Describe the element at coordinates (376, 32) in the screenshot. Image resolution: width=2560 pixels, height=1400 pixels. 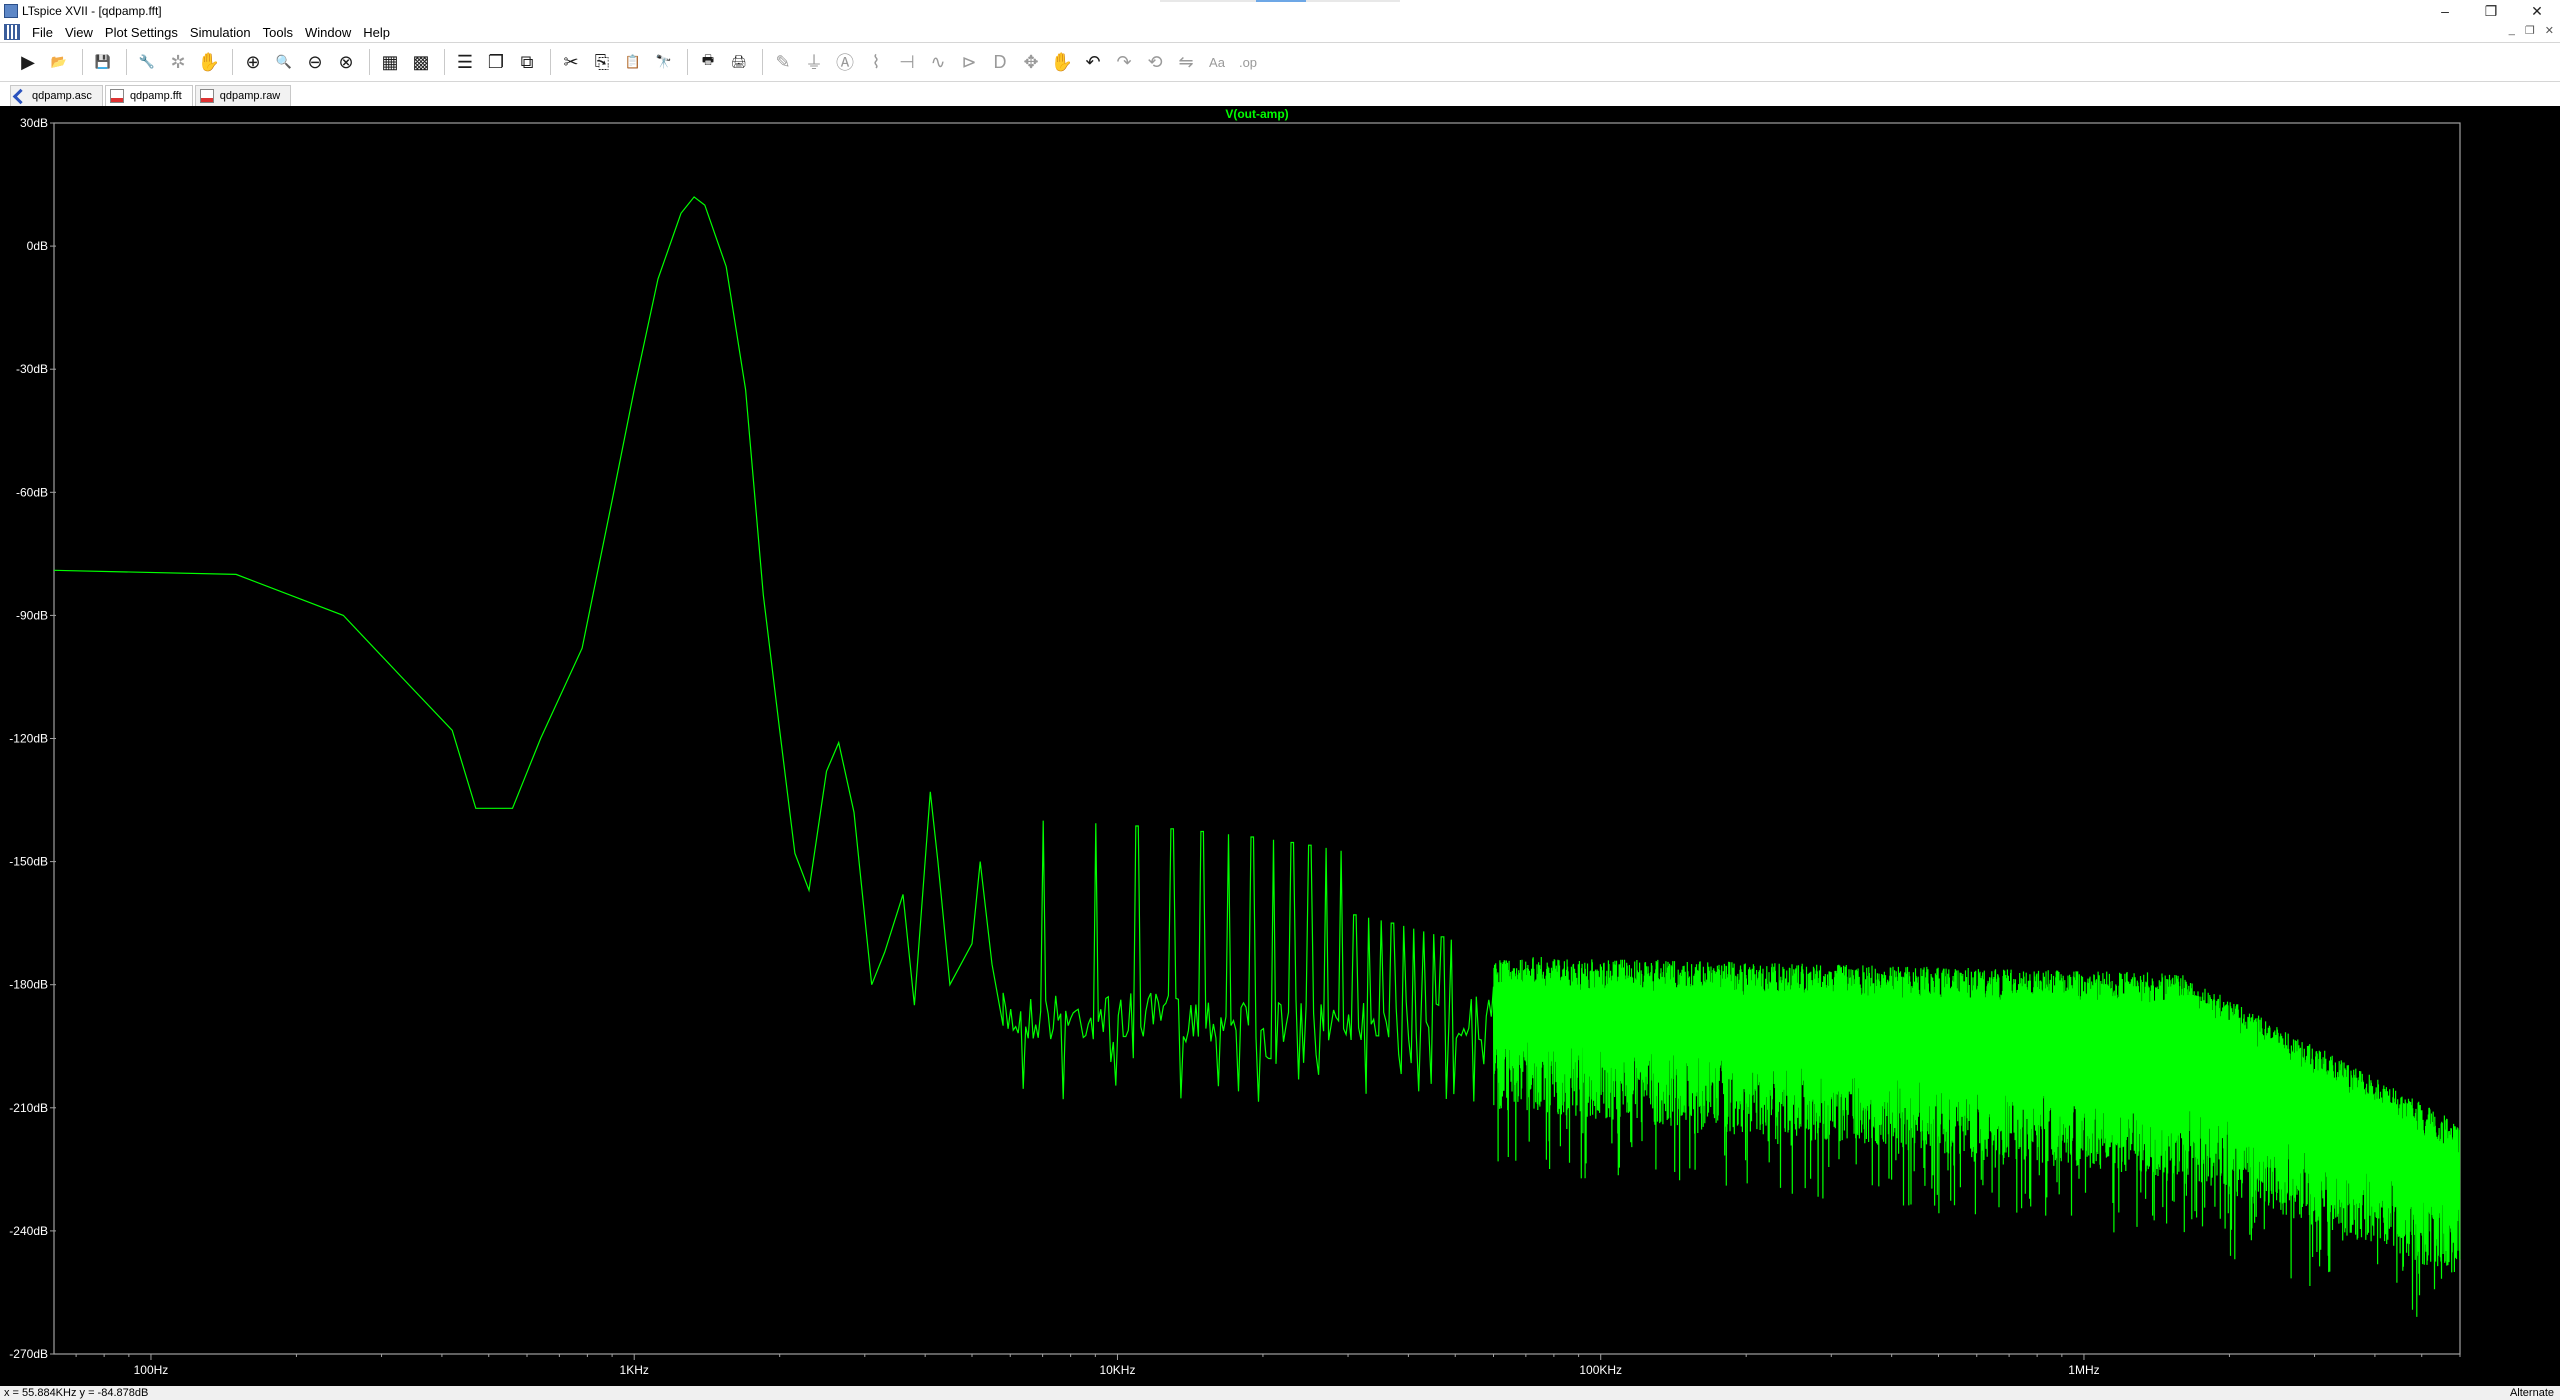
I see `menu-help: Help` at that location.